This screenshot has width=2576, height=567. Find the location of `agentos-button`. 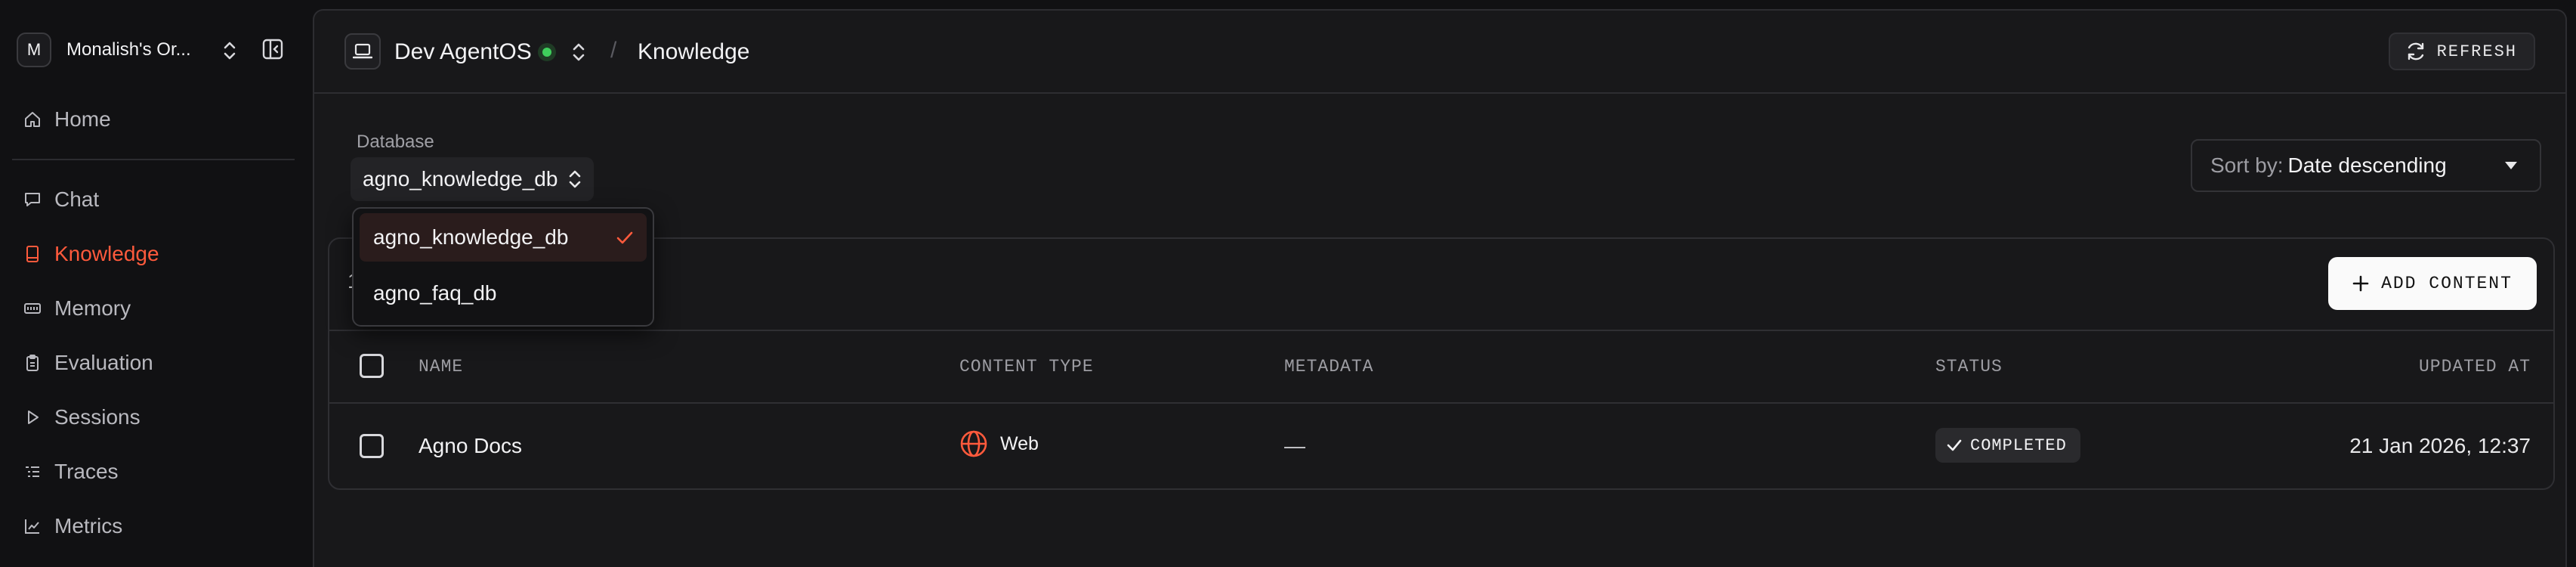

agentos-button is located at coordinates (362, 52).